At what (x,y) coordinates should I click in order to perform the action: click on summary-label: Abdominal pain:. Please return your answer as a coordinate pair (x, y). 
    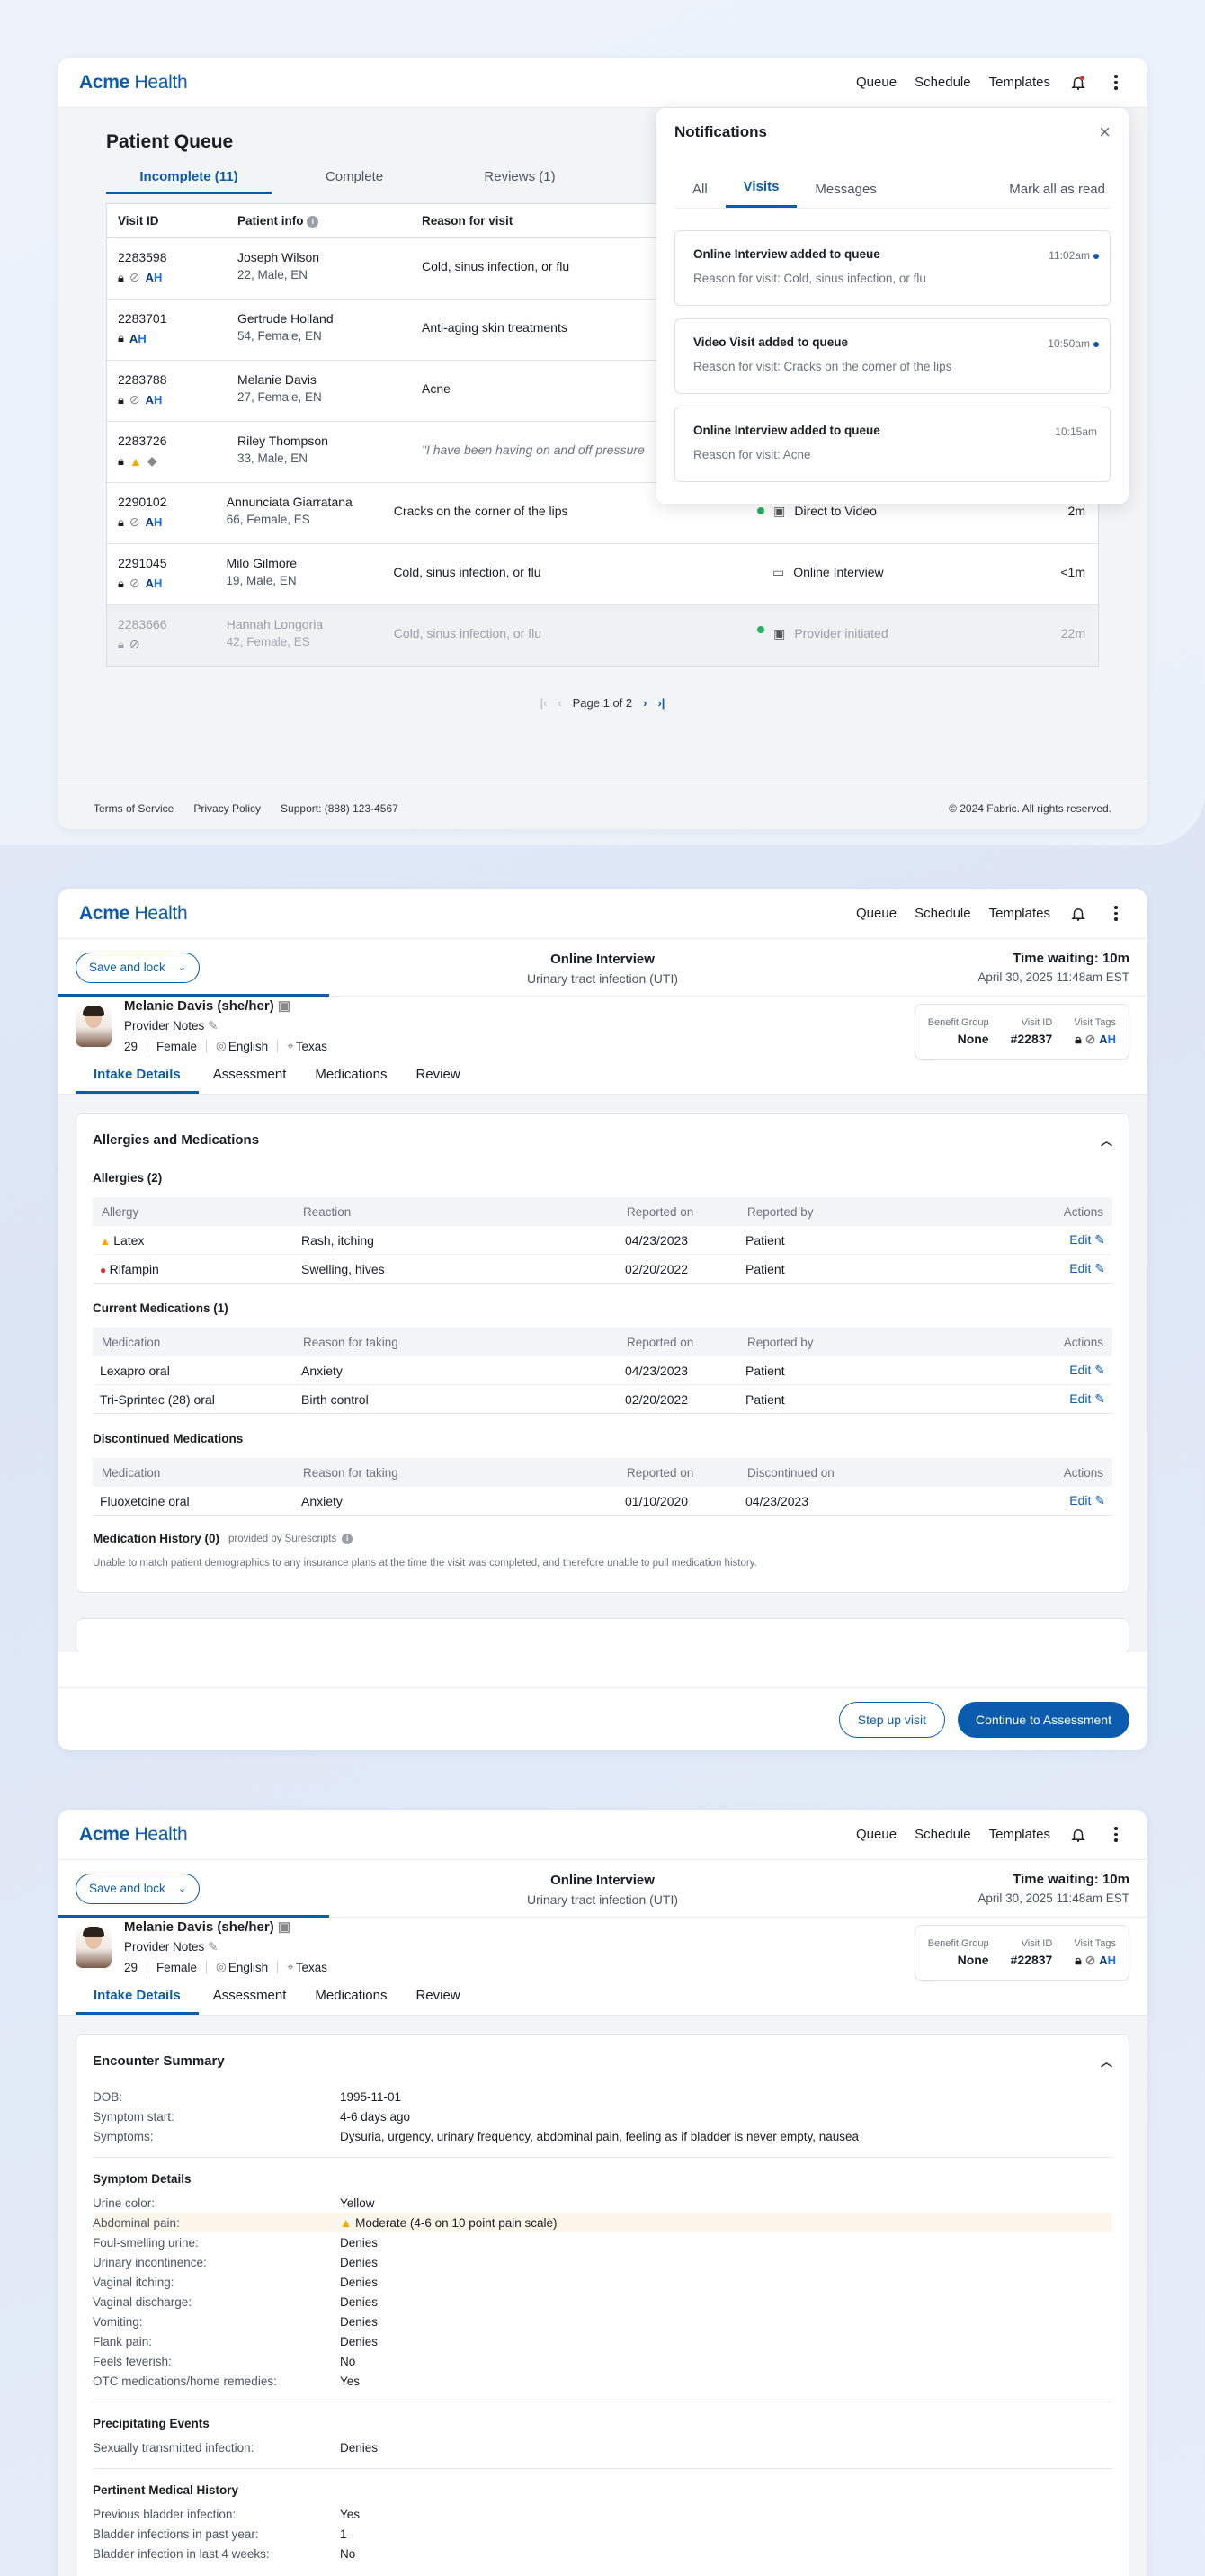
    Looking at the image, I should click on (136, 2222).